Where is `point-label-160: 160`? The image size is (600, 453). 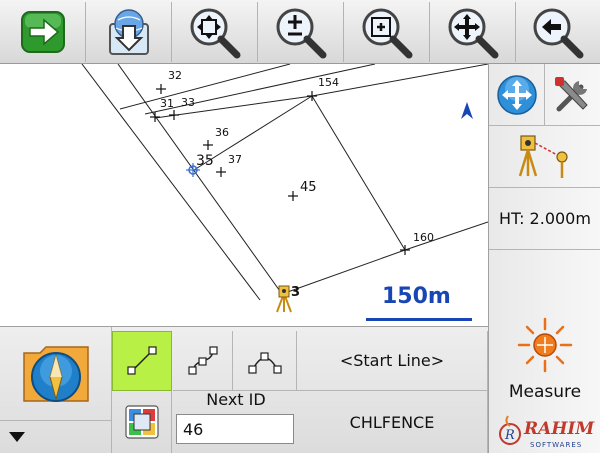 point-label-160: 160 is located at coordinates (423, 237).